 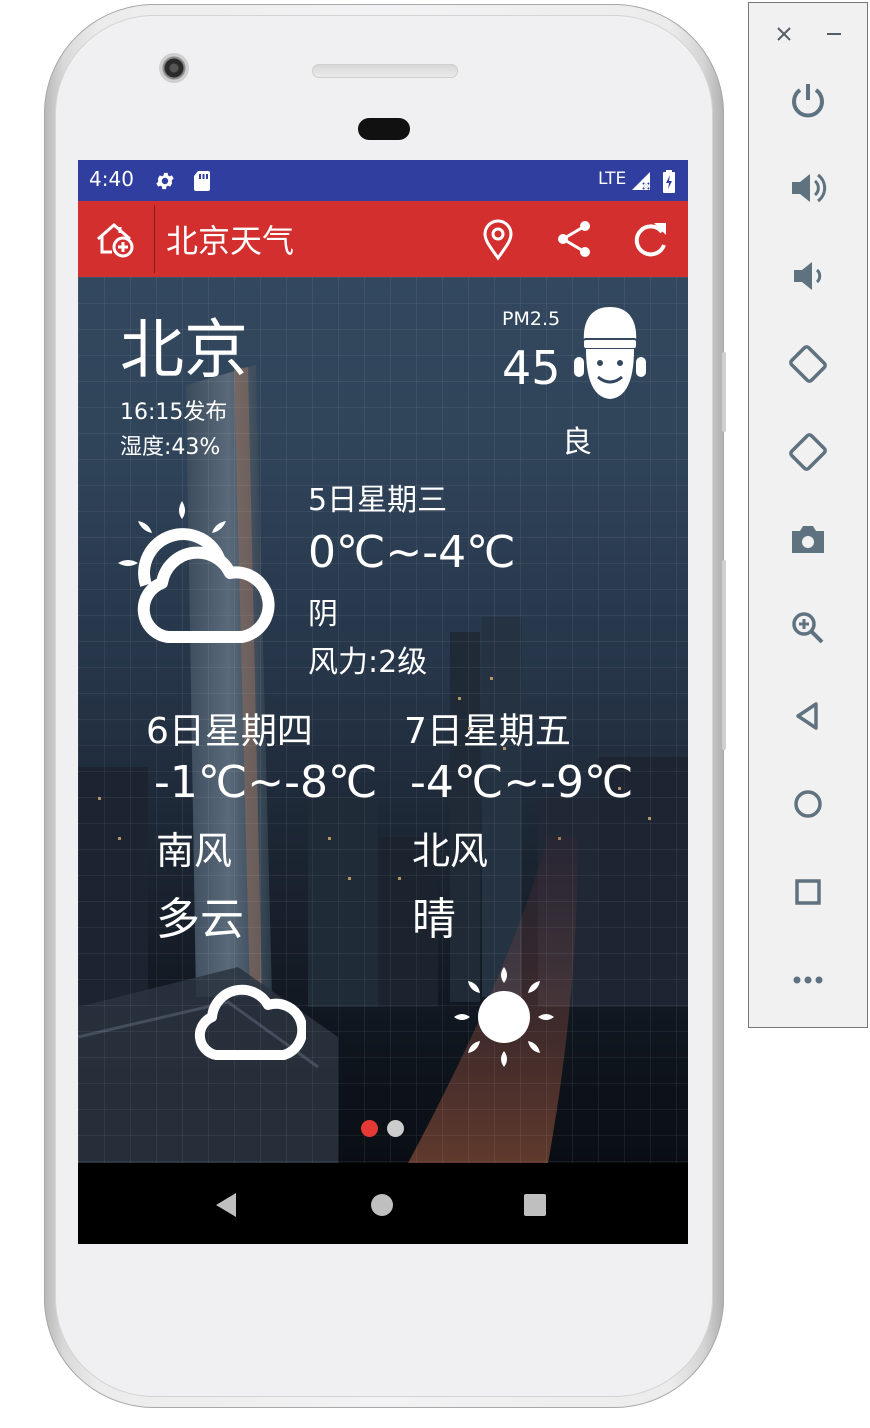 I want to click on publish-time: 16:15发布, so click(x=174, y=412).